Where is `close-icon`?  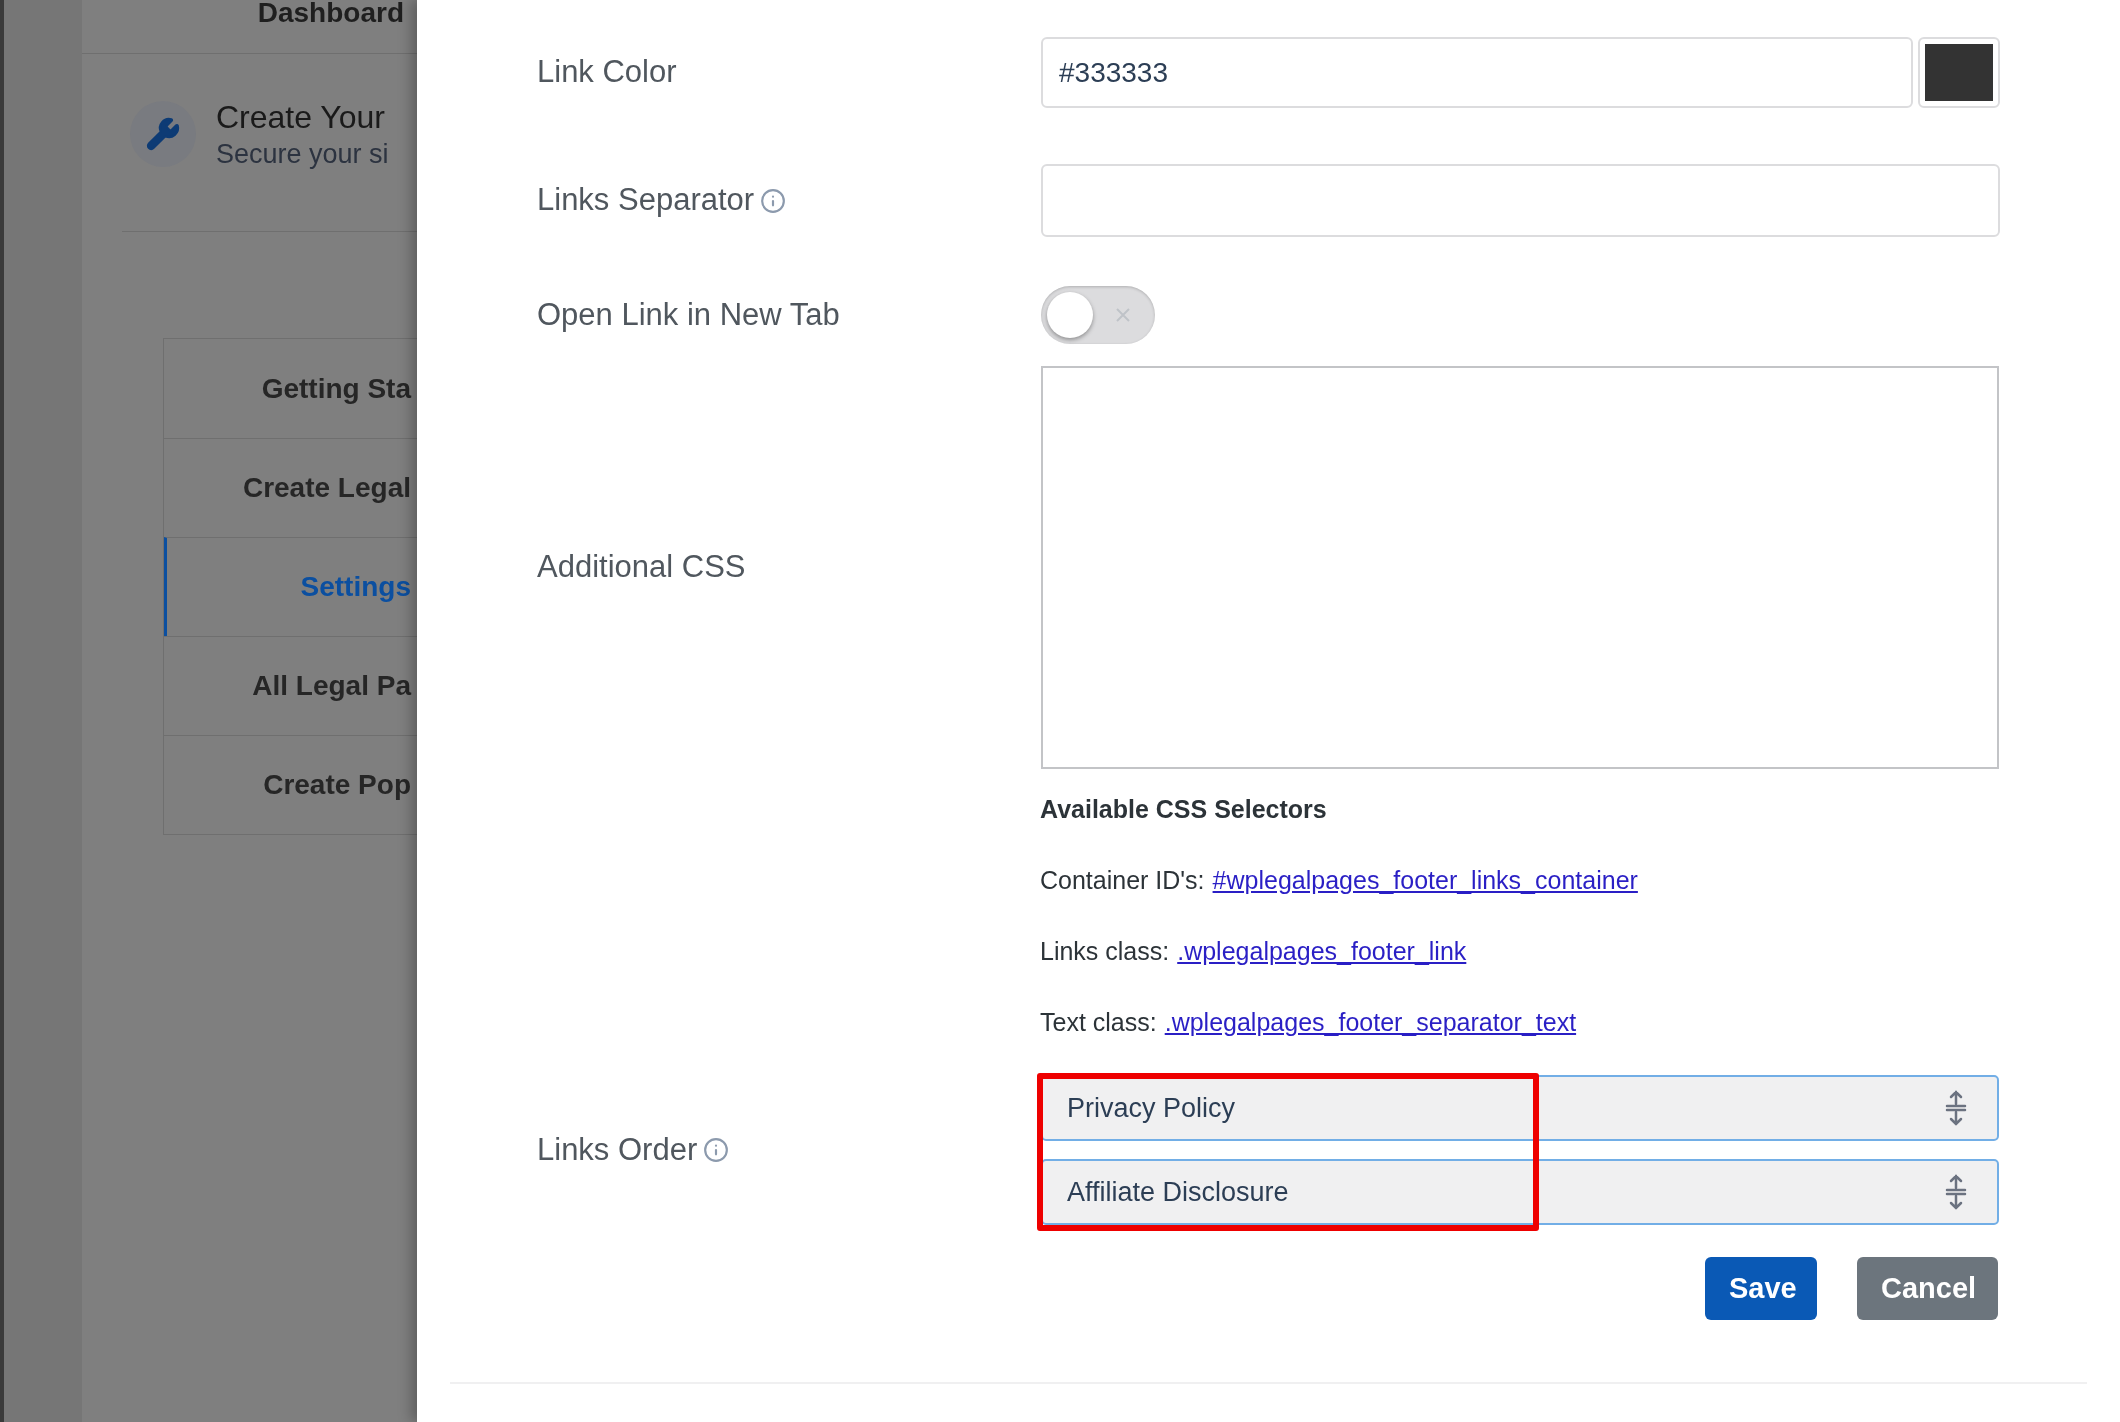 close-icon is located at coordinates (1123, 315).